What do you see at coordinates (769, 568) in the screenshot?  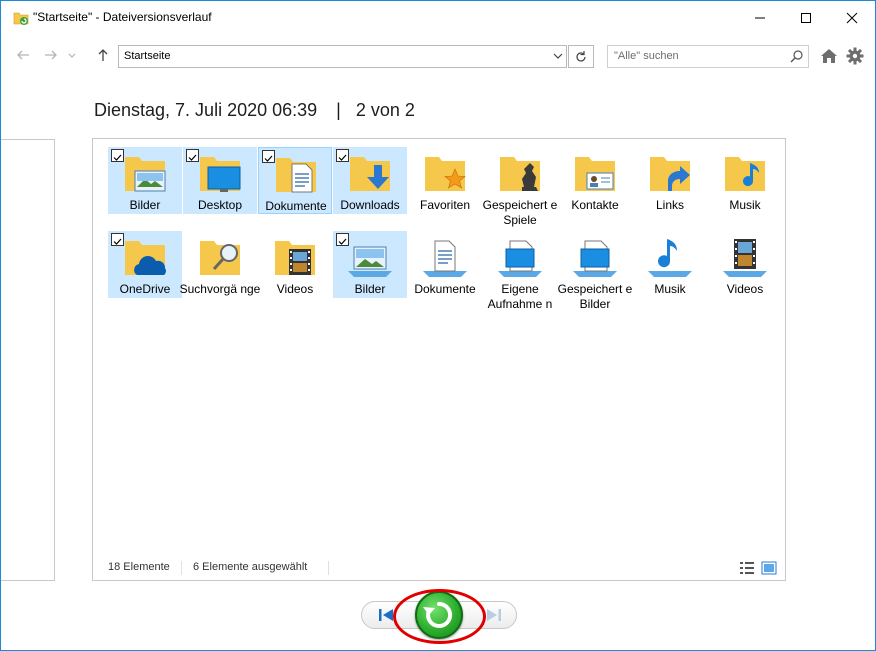 I see `large-icons-view-icon` at bounding box center [769, 568].